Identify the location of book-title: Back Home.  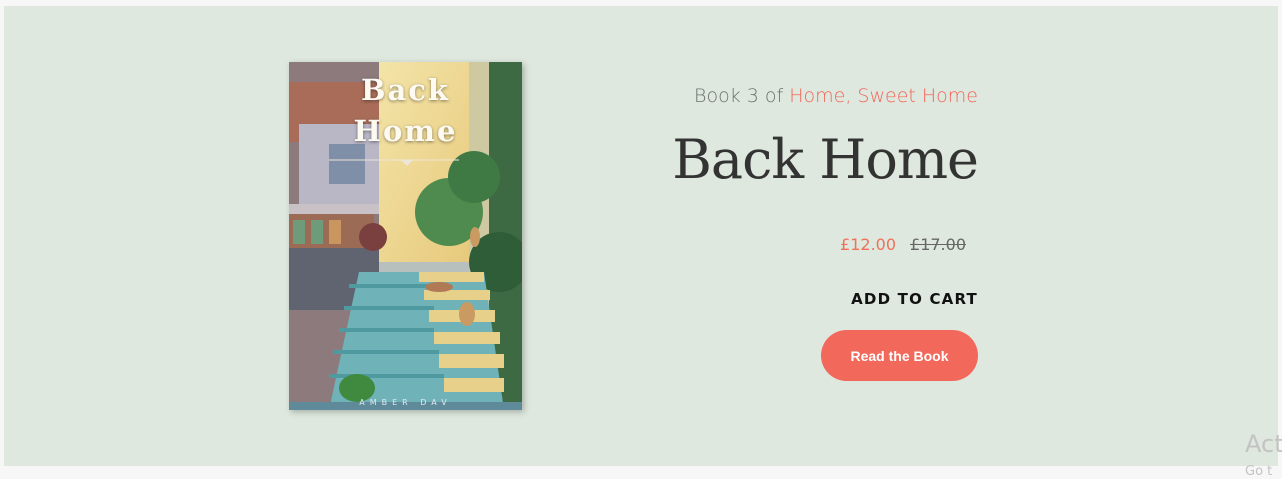
(825, 159).